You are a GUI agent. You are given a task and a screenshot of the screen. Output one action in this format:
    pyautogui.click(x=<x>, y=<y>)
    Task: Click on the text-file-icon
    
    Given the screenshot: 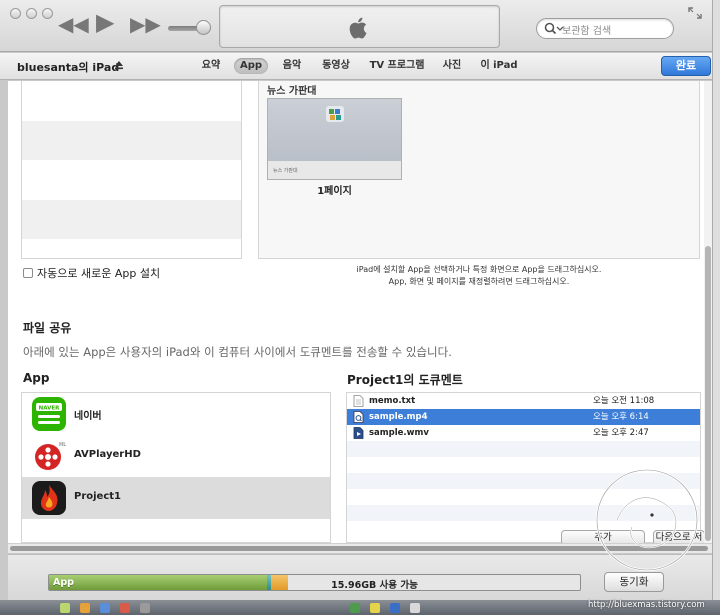 What is the action you would take?
    pyautogui.click(x=358, y=401)
    